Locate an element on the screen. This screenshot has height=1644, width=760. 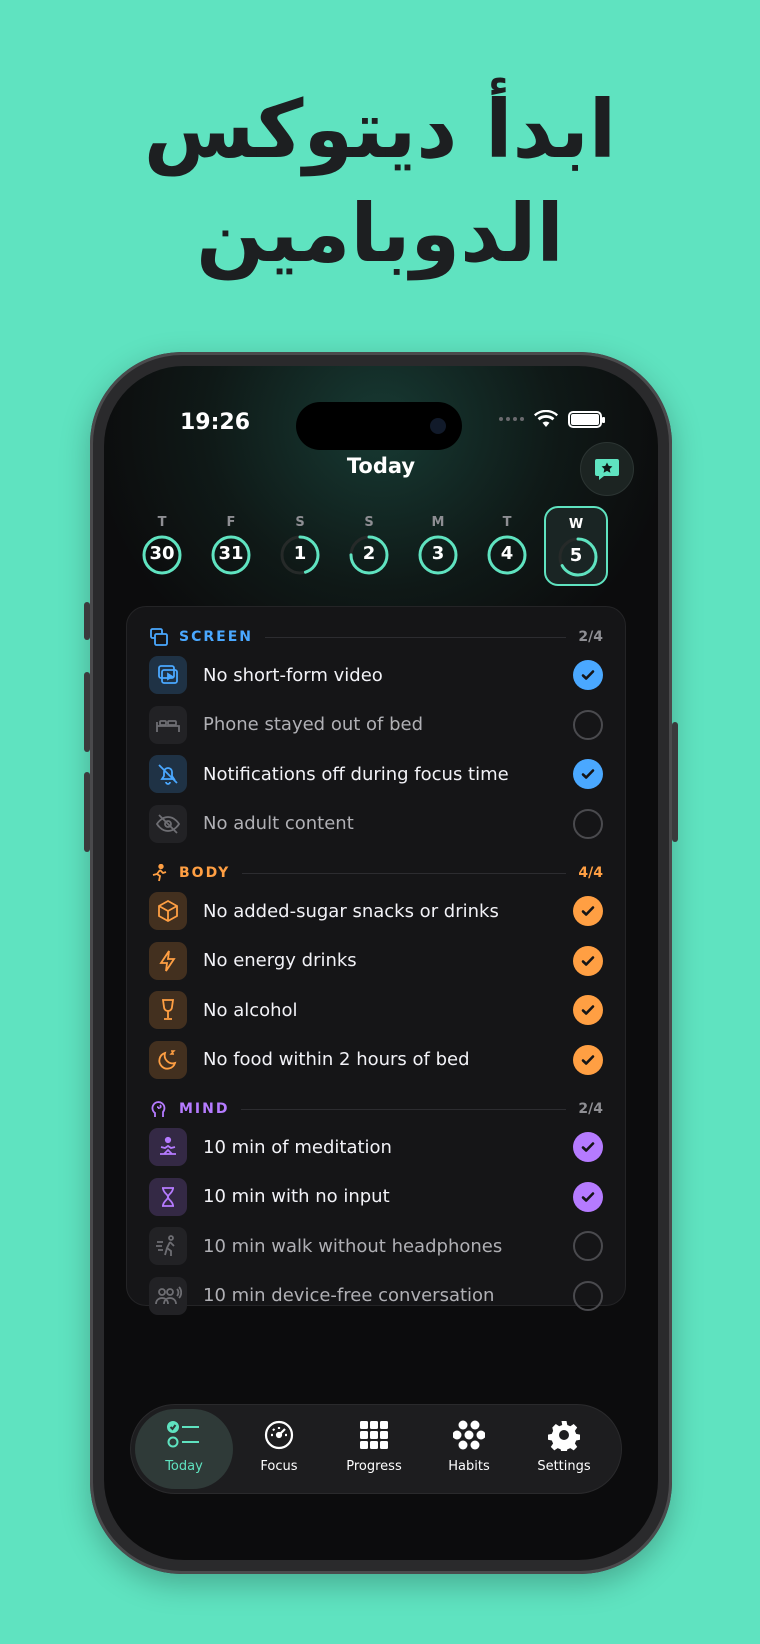
habit-row: Notifications off during focus time is located at coordinates (376, 774).